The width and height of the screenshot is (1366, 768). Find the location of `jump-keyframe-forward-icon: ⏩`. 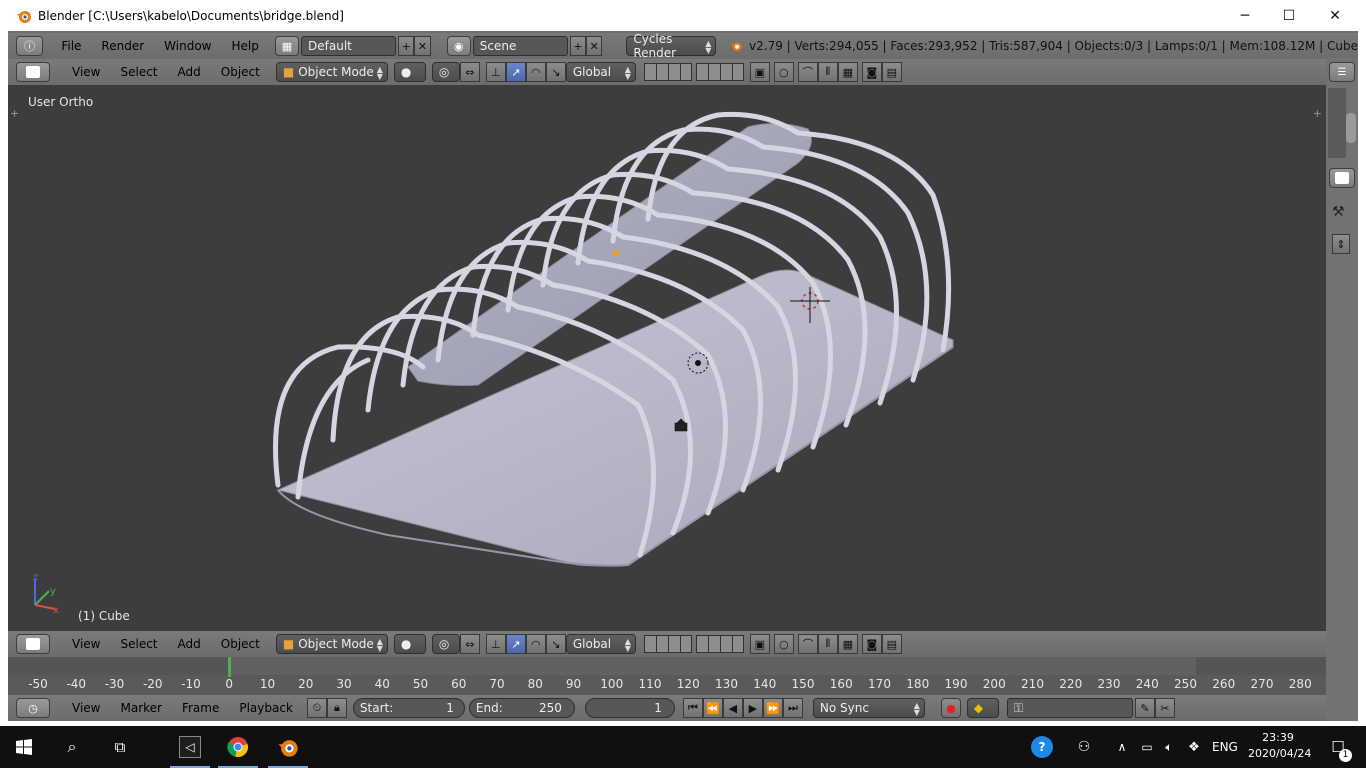

jump-keyframe-forward-icon: ⏩ is located at coordinates (772, 708).